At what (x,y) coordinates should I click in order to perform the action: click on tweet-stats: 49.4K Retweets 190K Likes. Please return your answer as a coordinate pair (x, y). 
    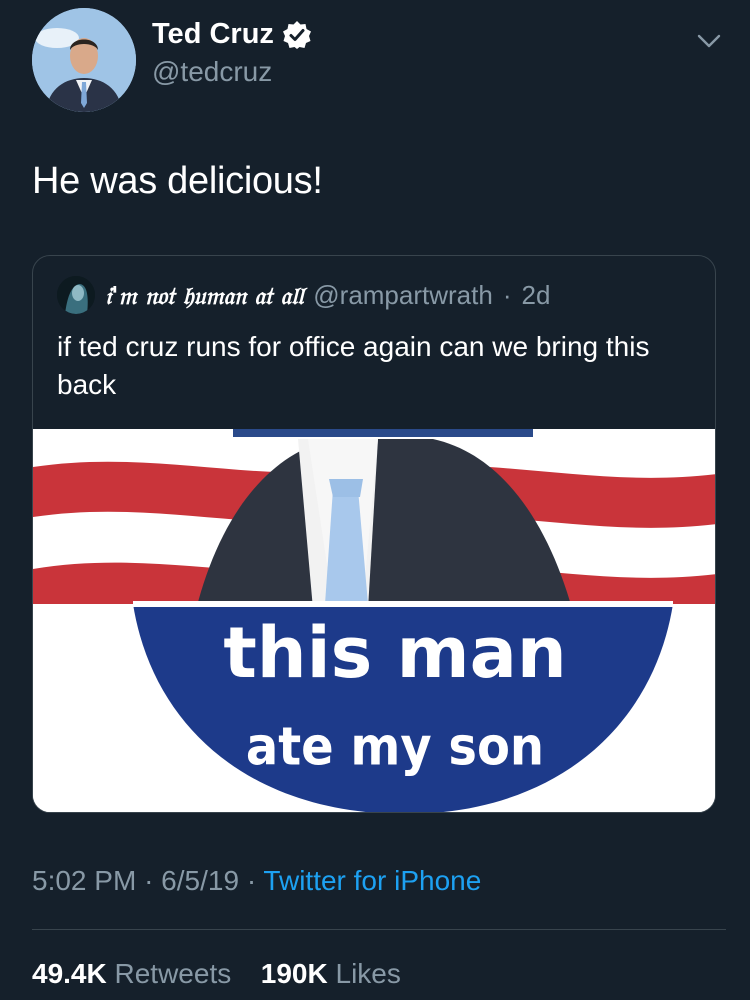
    Looking at the image, I should click on (216, 974).